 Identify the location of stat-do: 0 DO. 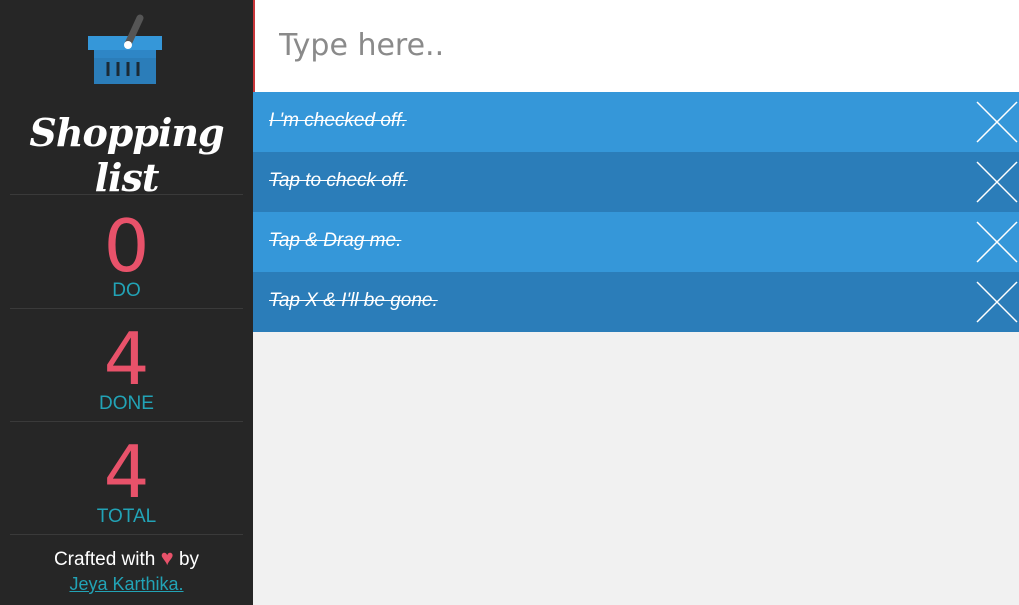
(126, 256).